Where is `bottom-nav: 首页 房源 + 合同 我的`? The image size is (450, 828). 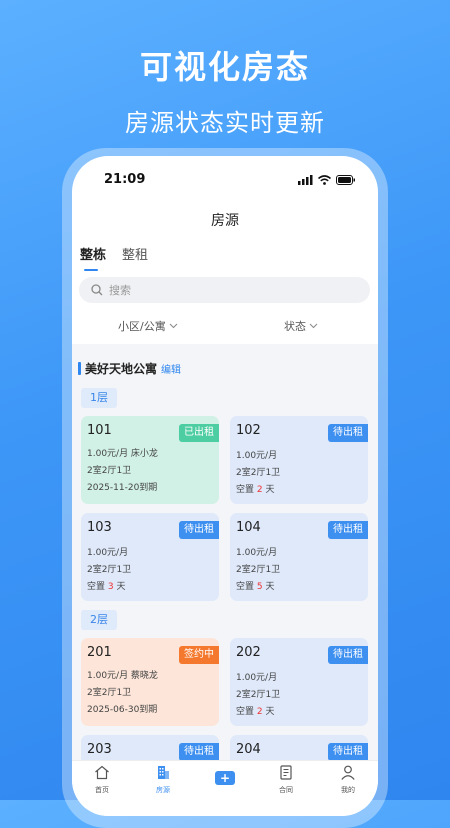 bottom-nav: 首页 房源 + 合同 我的 is located at coordinates (225, 788).